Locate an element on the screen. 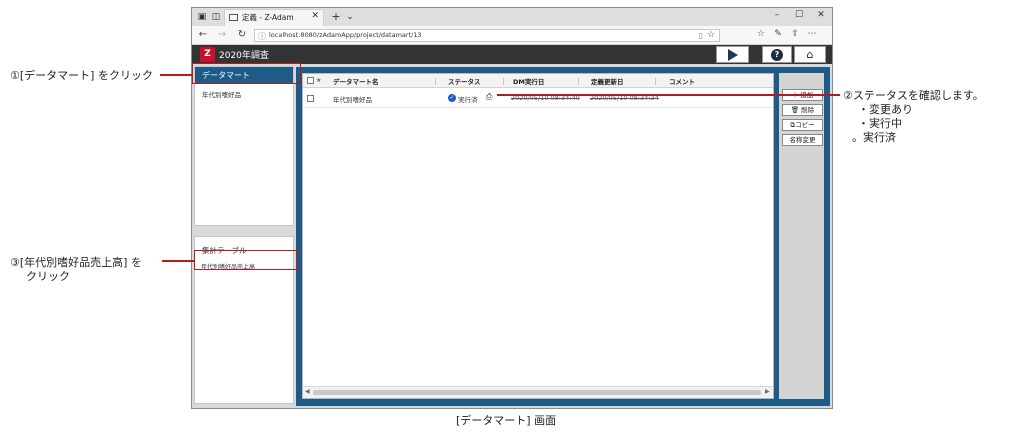  page-icon is located at coordinates (233, 17).